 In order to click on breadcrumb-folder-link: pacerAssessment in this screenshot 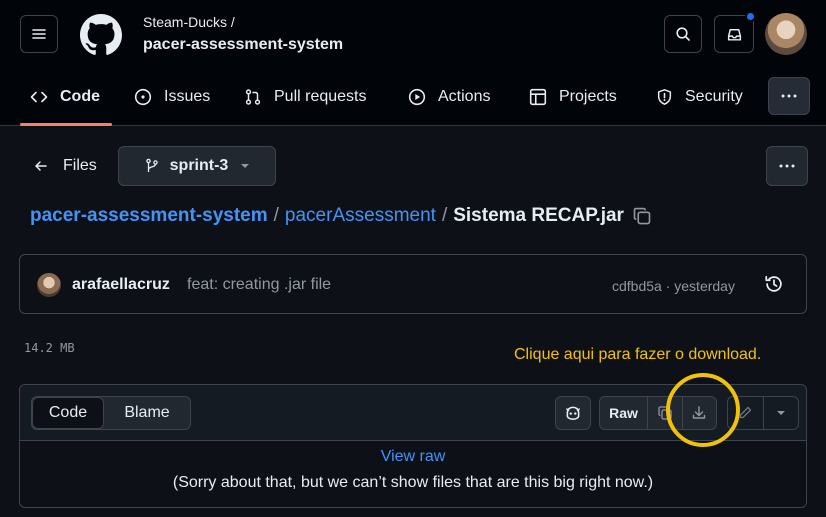, I will do `click(360, 216)`.